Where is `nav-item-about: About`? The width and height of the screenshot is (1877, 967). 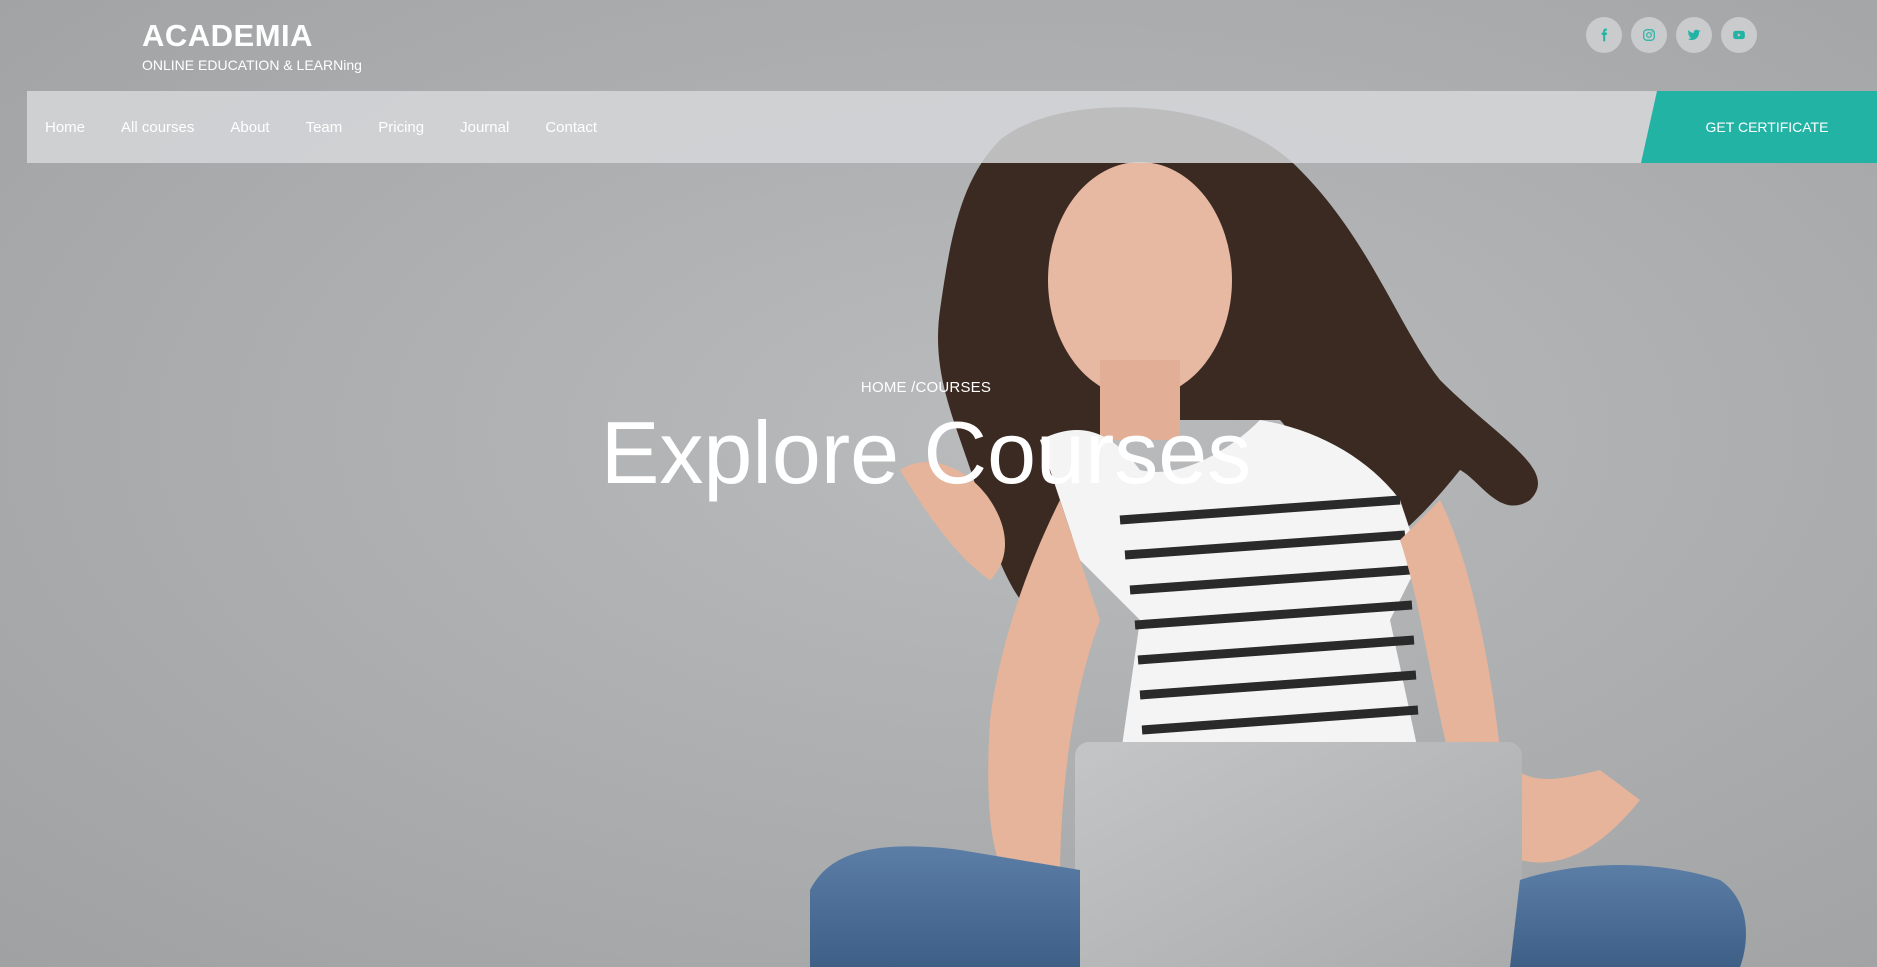 nav-item-about: About is located at coordinates (249, 127).